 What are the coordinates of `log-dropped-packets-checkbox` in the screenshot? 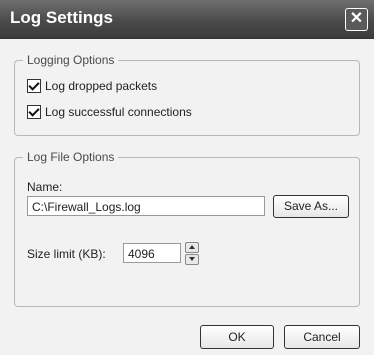 It's located at (34, 86).